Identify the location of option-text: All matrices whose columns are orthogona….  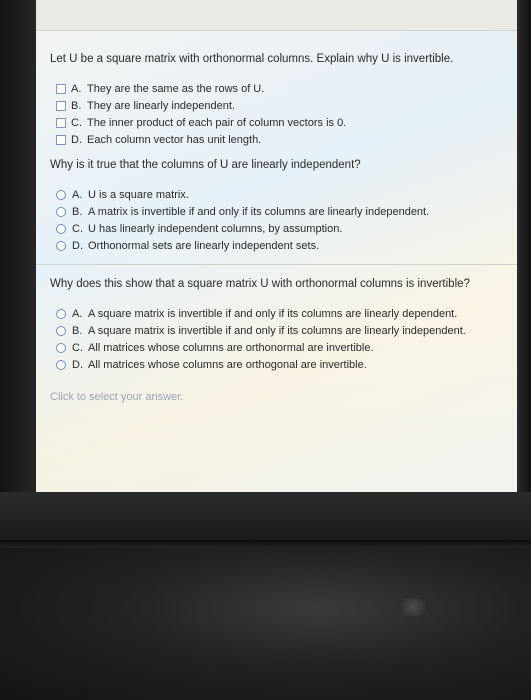
(227, 364).